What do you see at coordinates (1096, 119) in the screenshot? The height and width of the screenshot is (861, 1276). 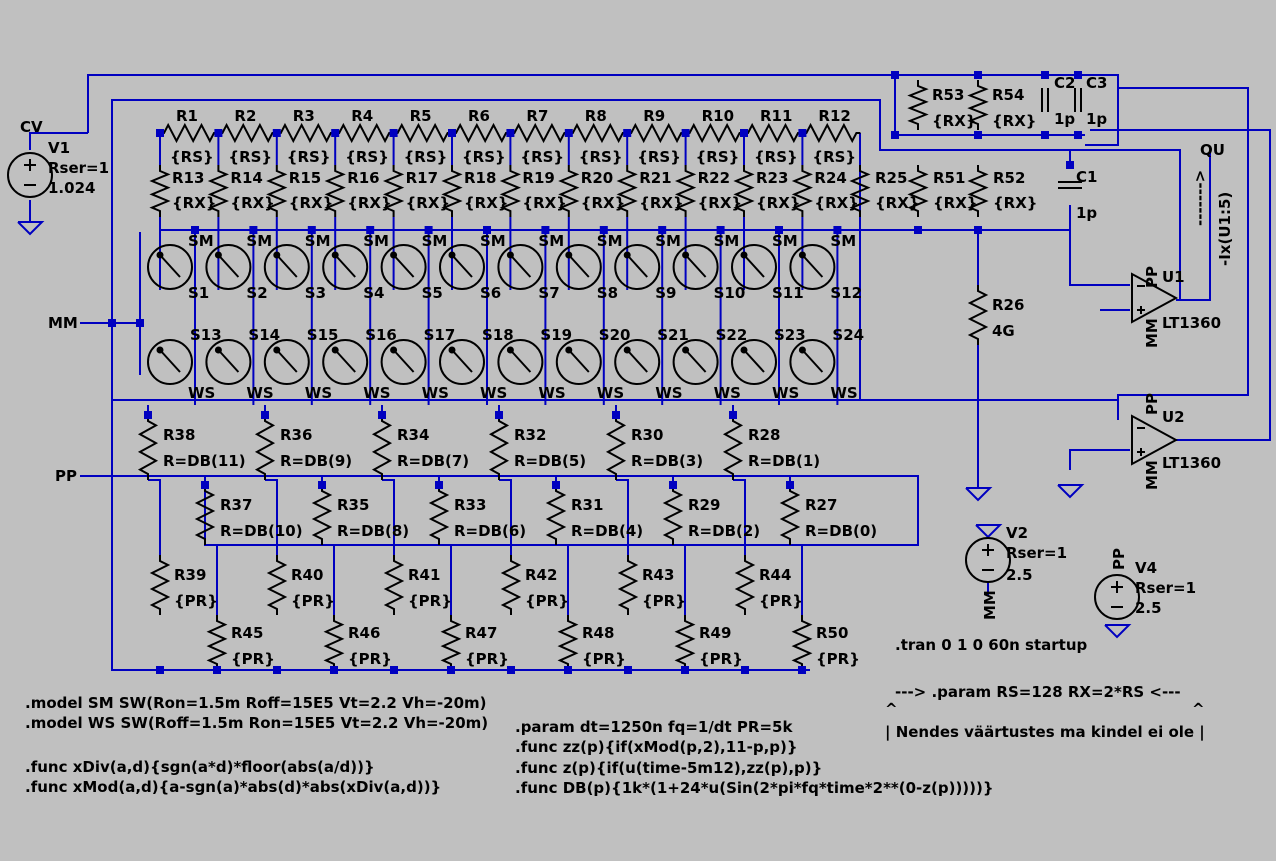 I see `capacitor-value: 1p` at bounding box center [1096, 119].